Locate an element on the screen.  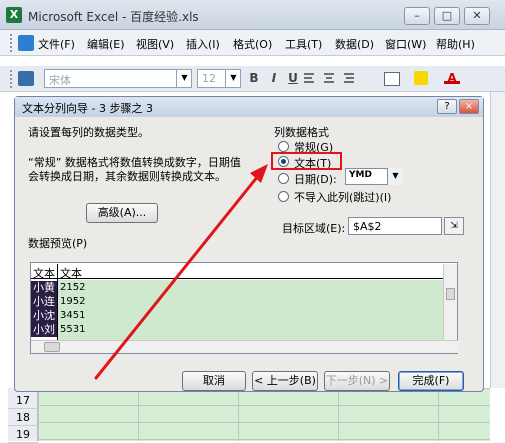
window-title: Microsoft Excel - 百度经验.xls is located at coordinates (113, 17).